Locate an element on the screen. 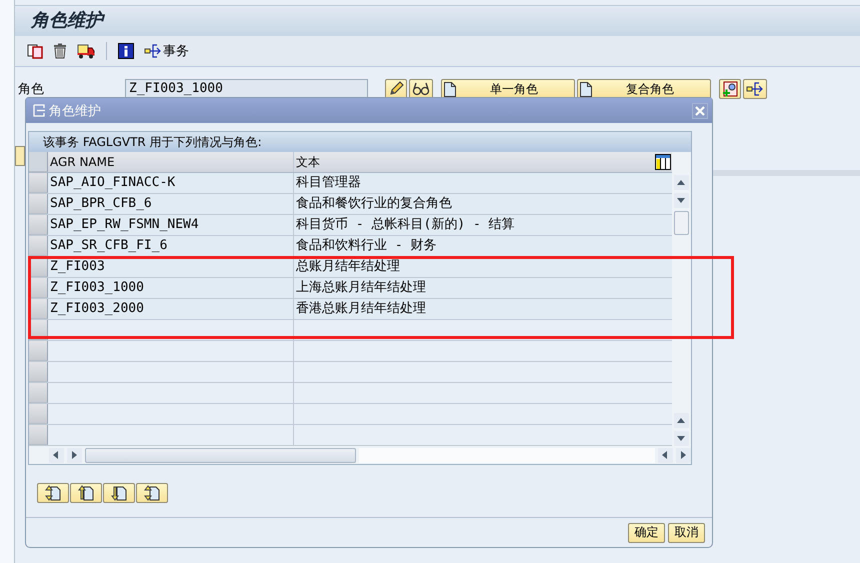 Image resolution: width=860 pixels, height=563 pixels. column-header: 文本 is located at coordinates (474, 162).